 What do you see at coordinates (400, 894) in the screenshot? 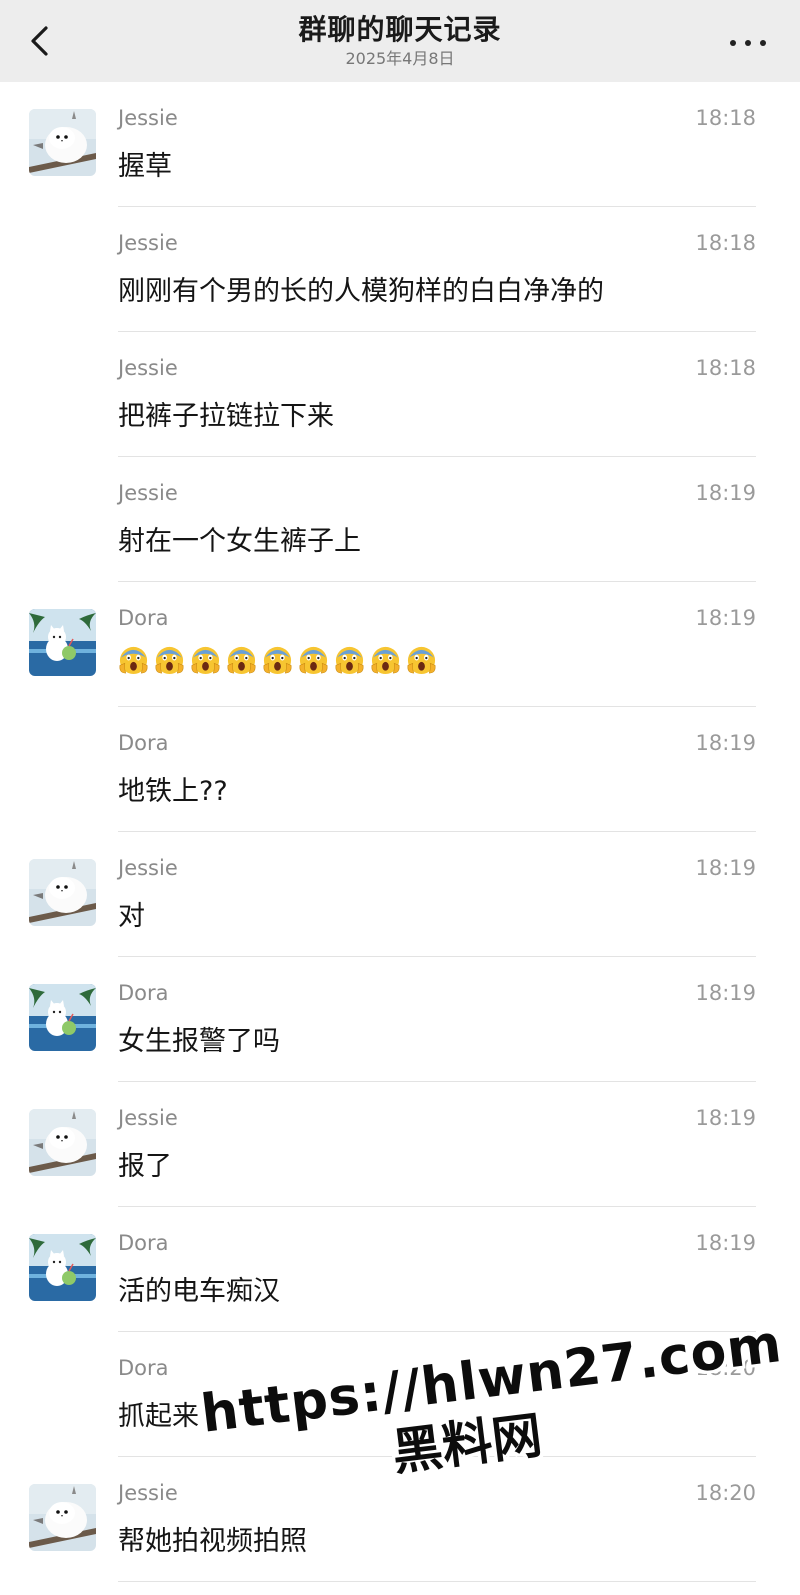
I see `message-row: Jessie 18:19 对` at bounding box center [400, 894].